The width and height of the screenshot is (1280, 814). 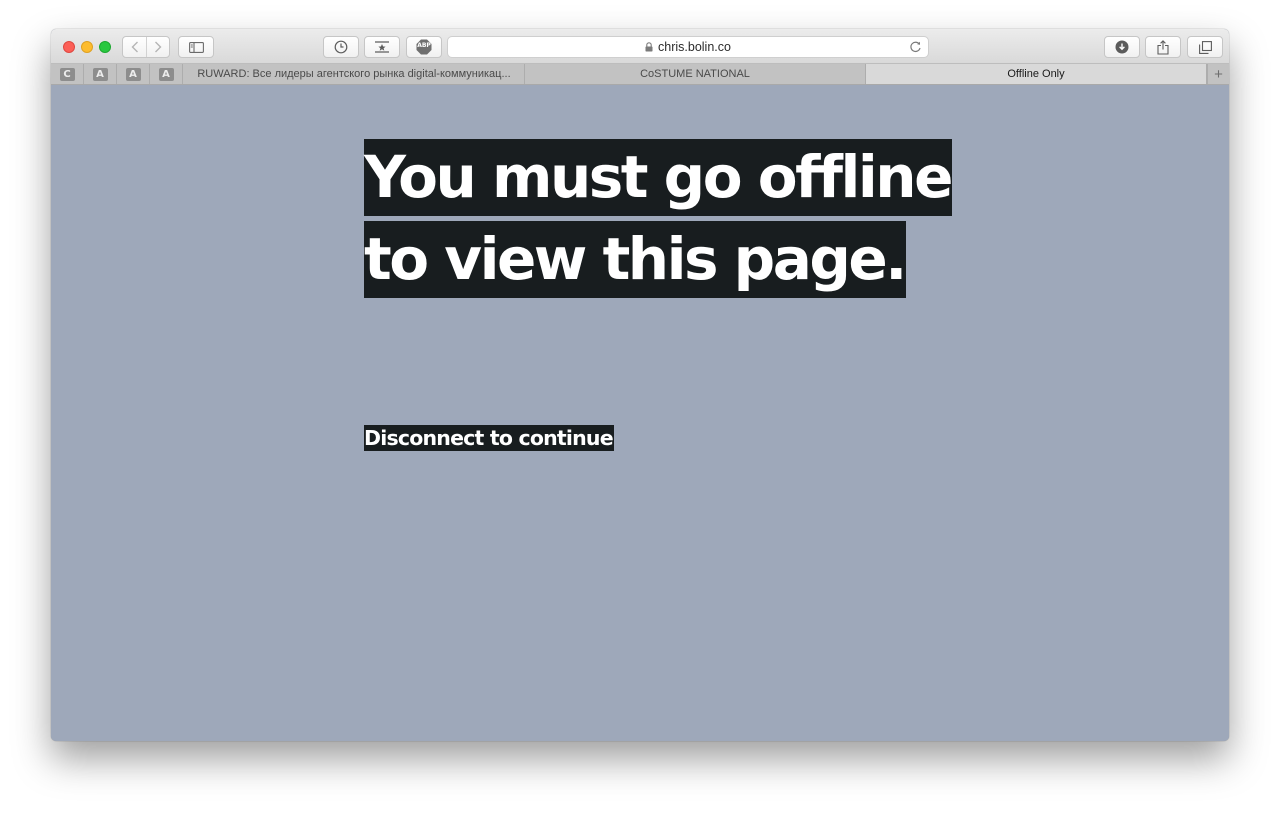 I want to click on zoom-window-button, so click(x=105, y=47).